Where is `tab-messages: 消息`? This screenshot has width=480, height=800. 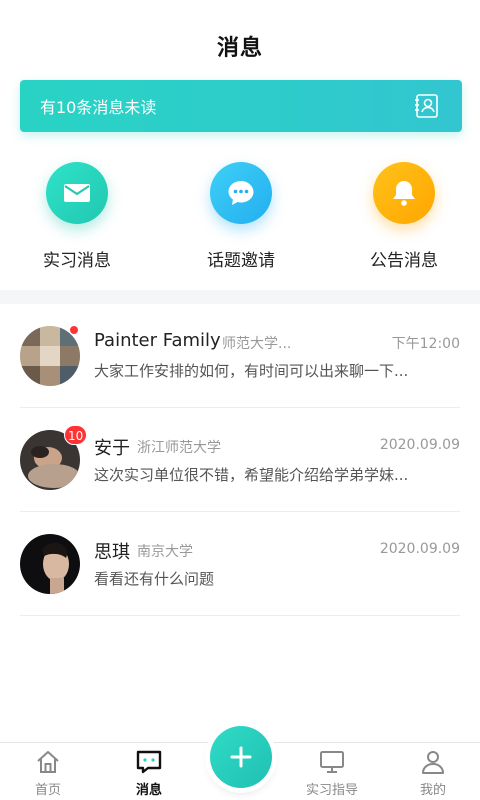
tab-messages: 消息 is located at coordinates (149, 771).